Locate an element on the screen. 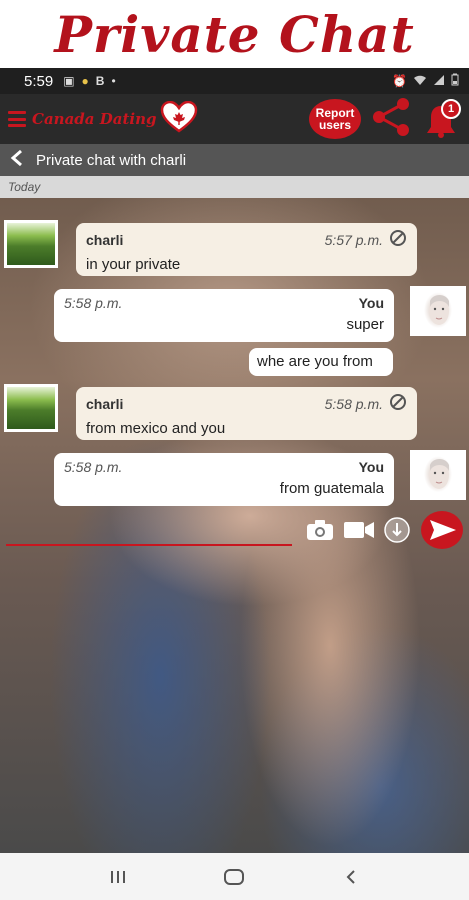 This screenshot has width=469, height=900. nav-home-icon is located at coordinates (234, 877).